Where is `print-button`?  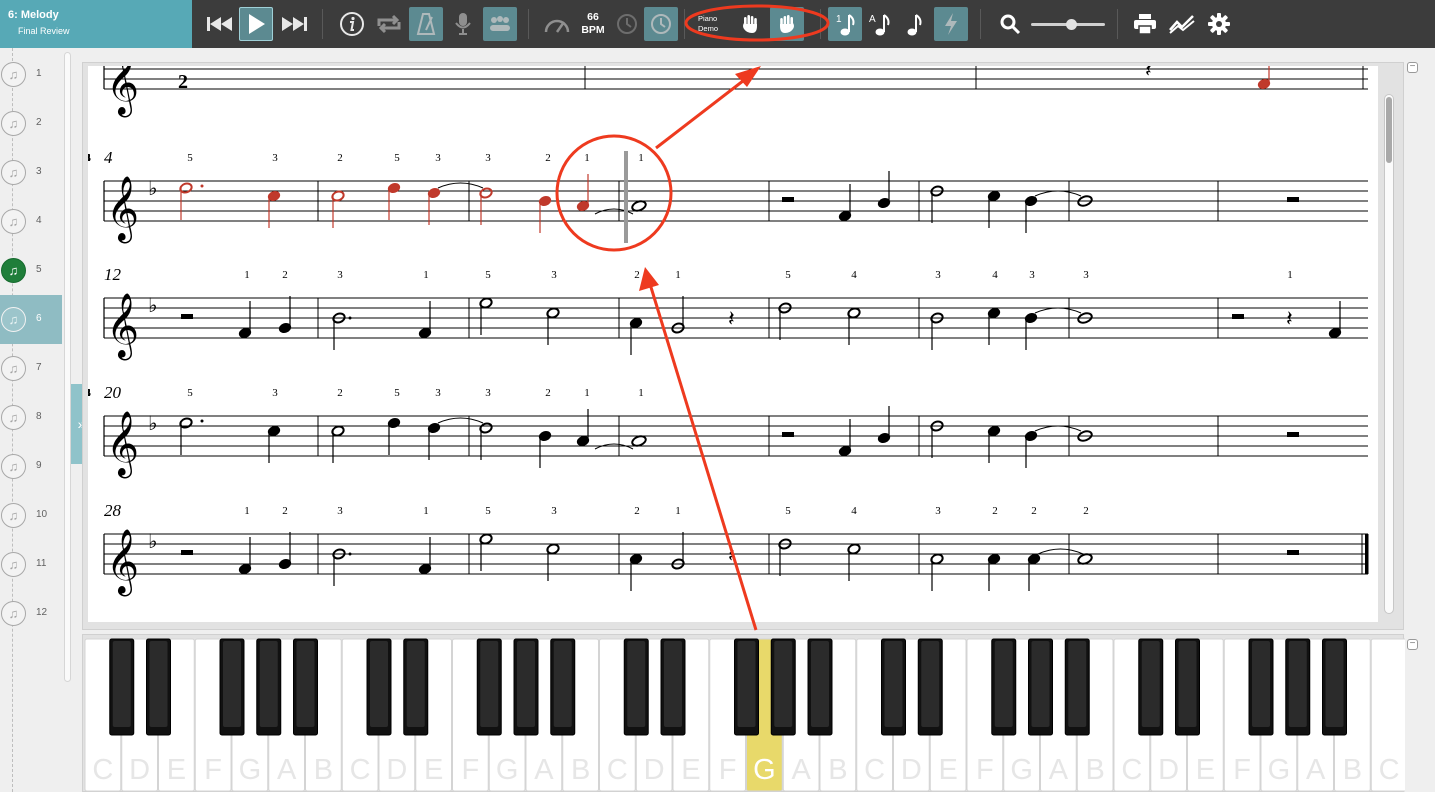 print-button is located at coordinates (1145, 24).